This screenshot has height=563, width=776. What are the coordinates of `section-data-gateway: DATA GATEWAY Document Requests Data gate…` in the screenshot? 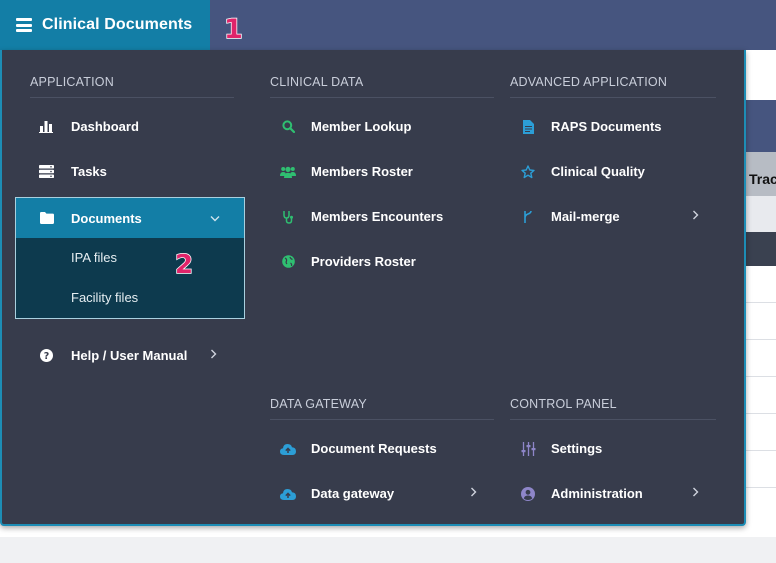 It's located at (382, 456).